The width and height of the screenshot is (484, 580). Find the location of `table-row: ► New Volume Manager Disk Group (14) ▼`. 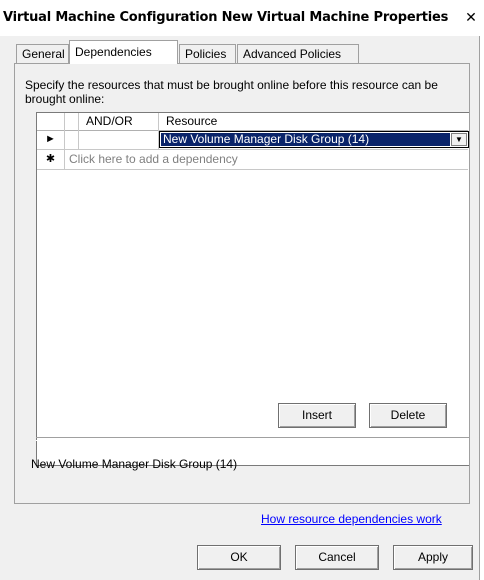

table-row: ► New Volume Manager Disk Group (14) ▼ is located at coordinates (253, 140).